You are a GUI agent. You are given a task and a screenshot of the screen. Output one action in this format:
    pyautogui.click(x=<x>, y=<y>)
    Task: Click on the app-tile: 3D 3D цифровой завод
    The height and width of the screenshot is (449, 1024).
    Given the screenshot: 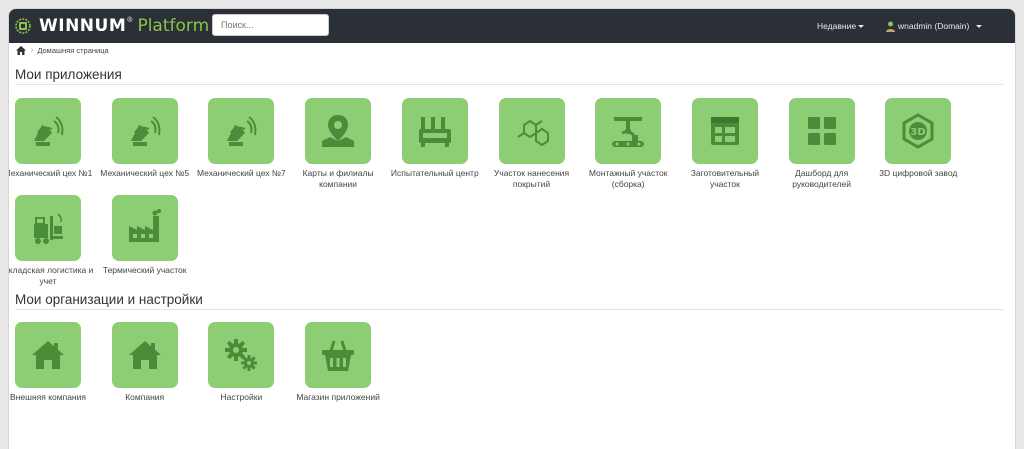 What is the action you would take?
    pyautogui.click(x=918, y=138)
    